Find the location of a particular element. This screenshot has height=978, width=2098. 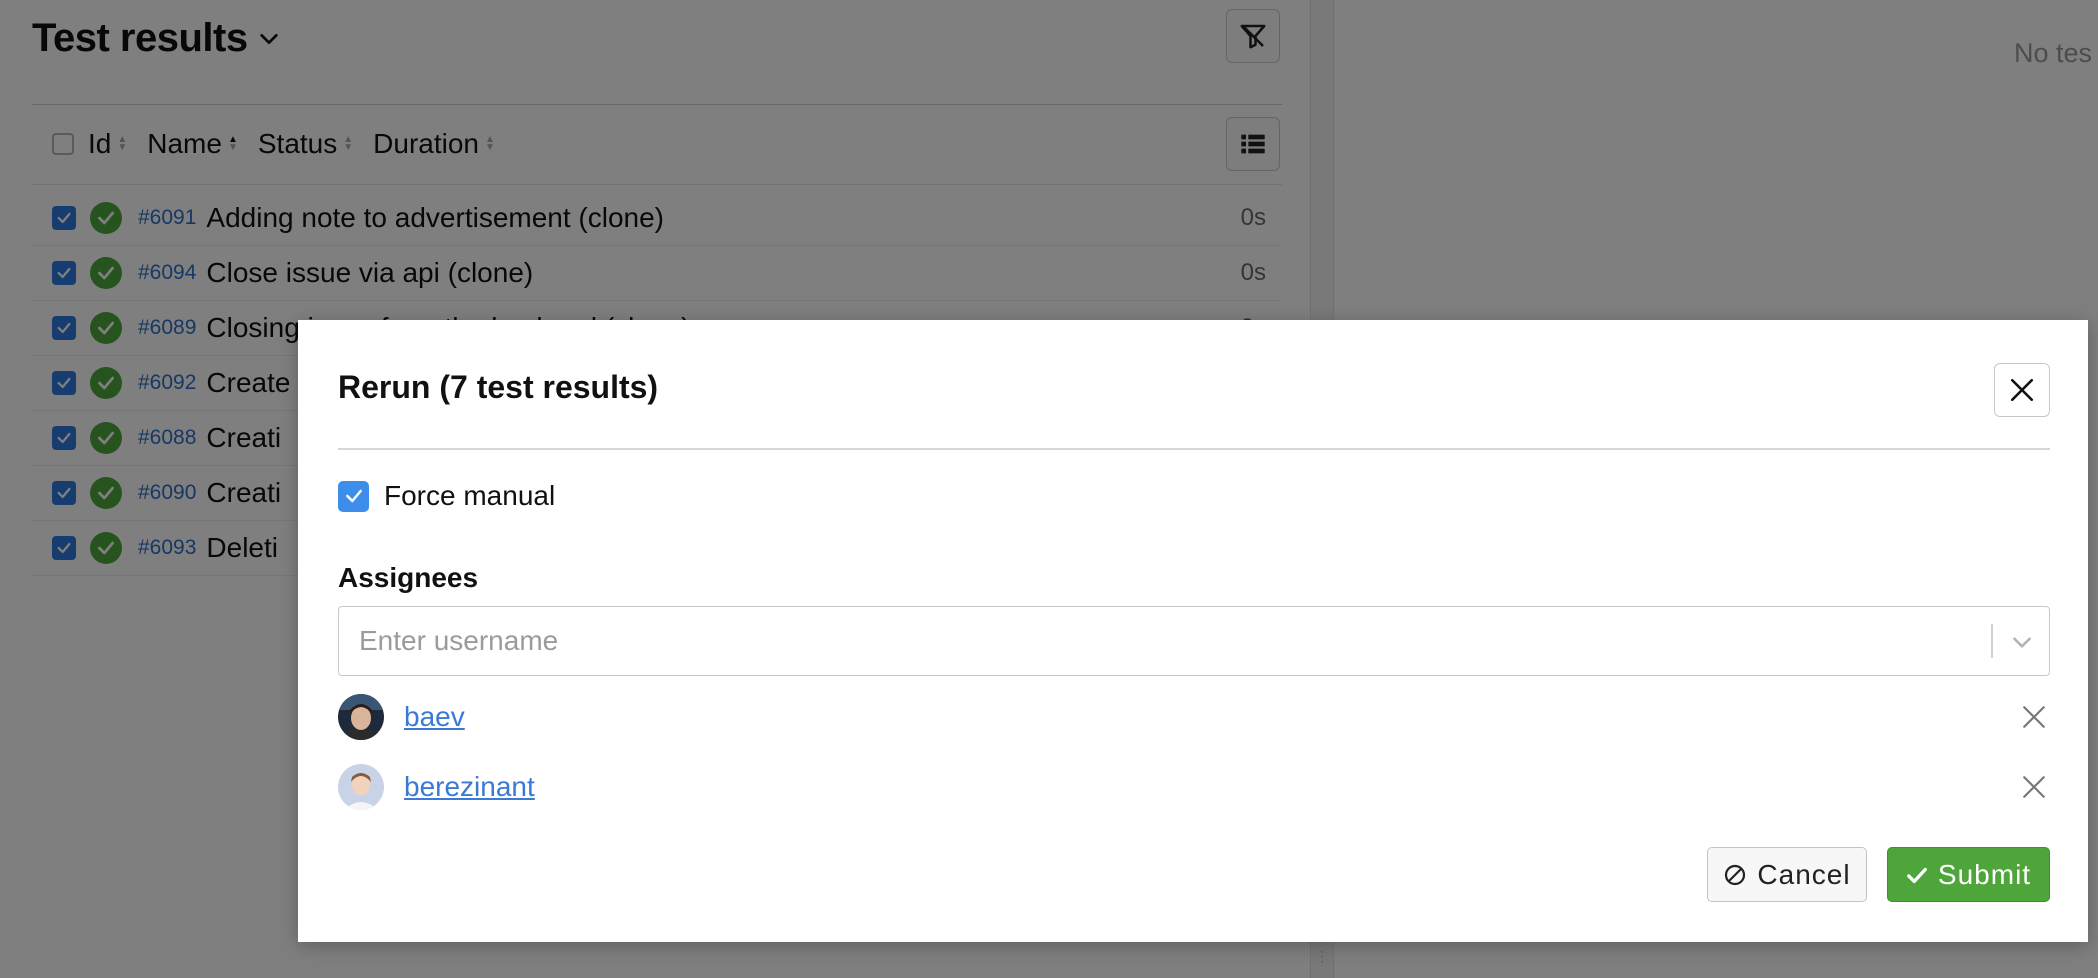

assignee-select is located at coordinates (1194, 641).